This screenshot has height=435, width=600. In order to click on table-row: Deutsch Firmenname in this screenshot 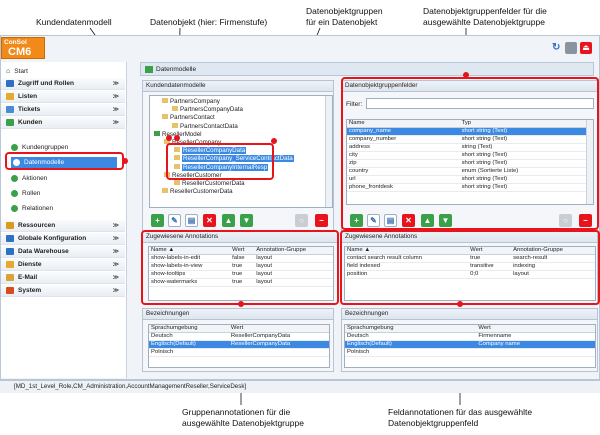, I will do `click(470, 336)`.